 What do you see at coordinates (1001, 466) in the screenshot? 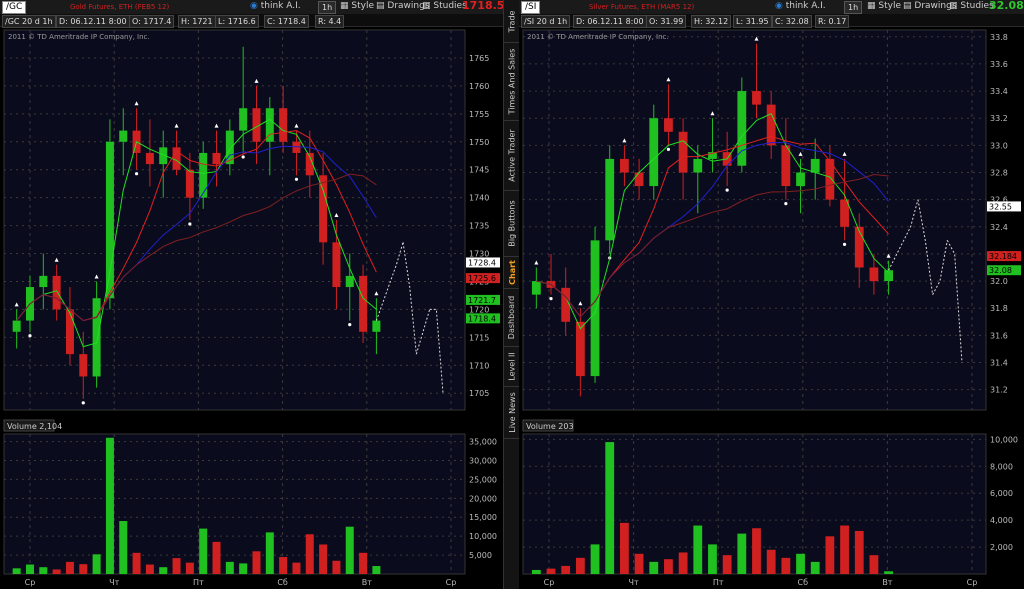
I see `volume-tick-label: 8,000` at bounding box center [1001, 466].